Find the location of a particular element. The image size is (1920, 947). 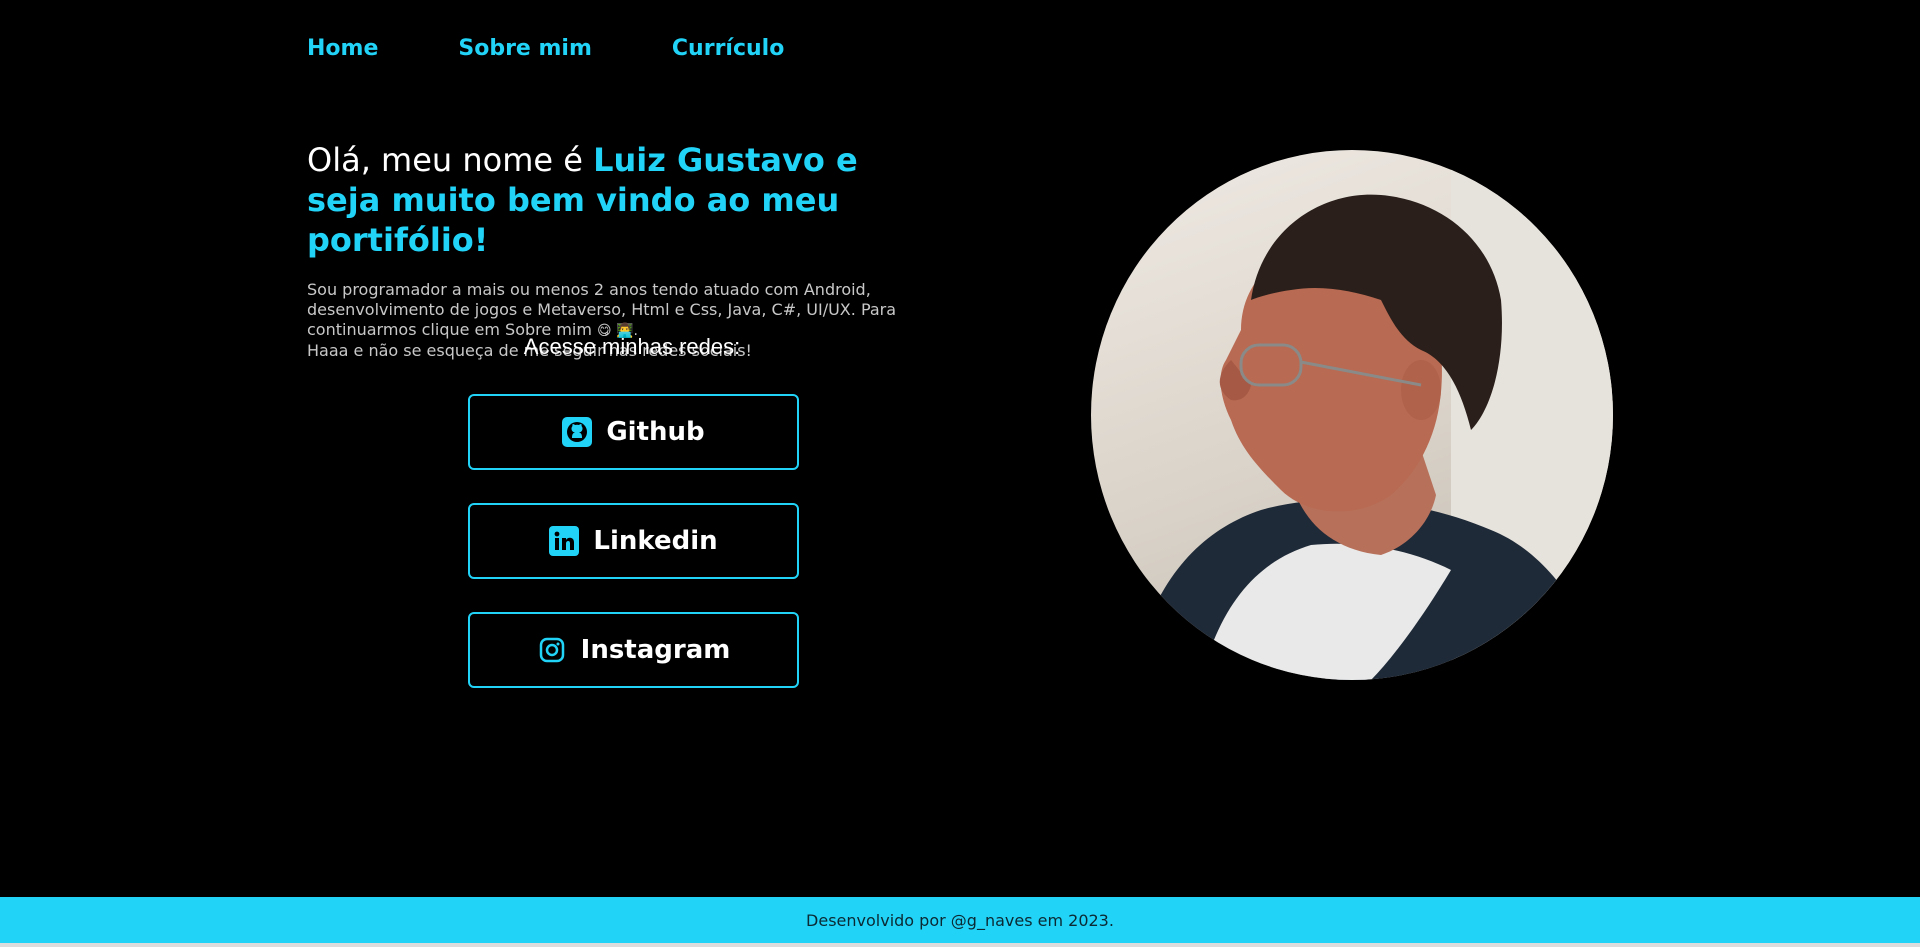

nav-about-link: Sobre mim is located at coordinates (525, 48).